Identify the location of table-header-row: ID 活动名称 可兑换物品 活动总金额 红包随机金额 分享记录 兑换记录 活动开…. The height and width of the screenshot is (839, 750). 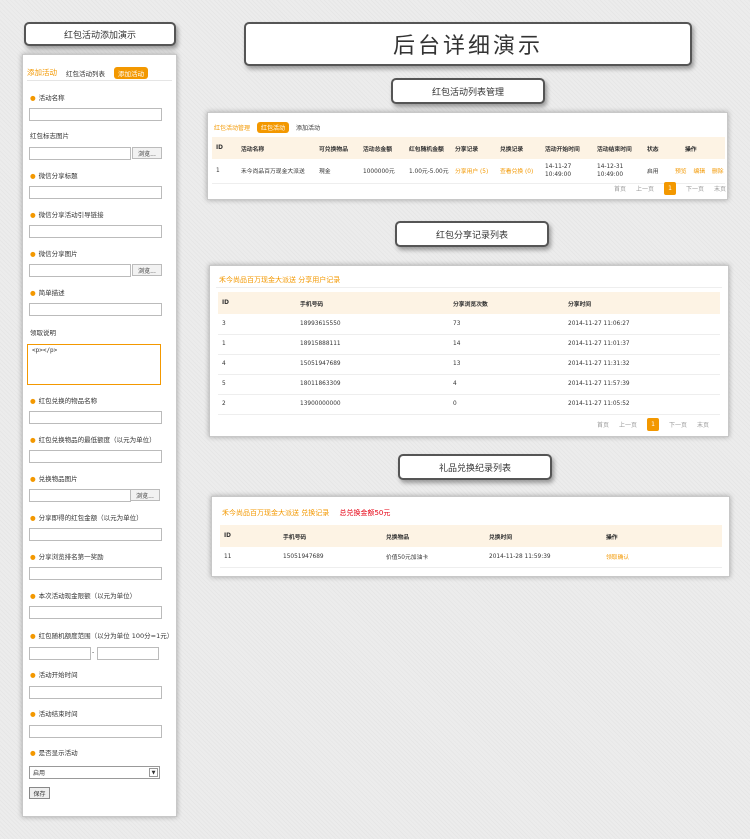
(468, 148).